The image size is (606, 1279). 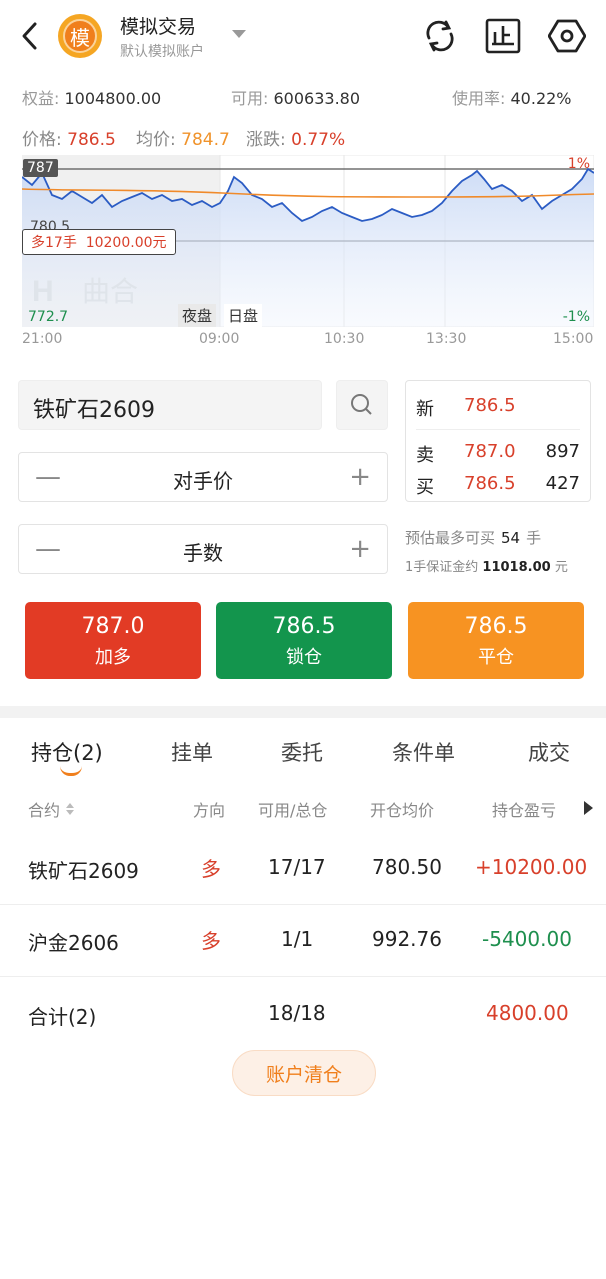 What do you see at coordinates (573, 339) in the screenshot?
I see `x-tick: 15:00` at bounding box center [573, 339].